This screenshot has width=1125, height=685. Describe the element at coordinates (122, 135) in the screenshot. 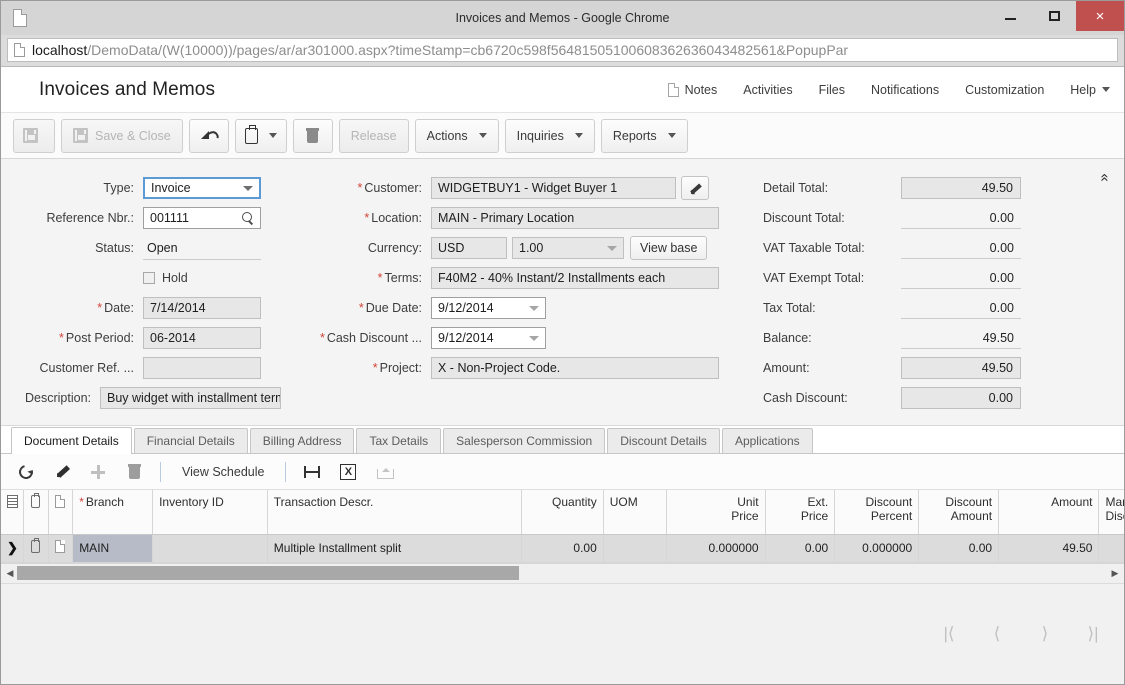

I see `save-and-close-button: Save & Close` at that location.